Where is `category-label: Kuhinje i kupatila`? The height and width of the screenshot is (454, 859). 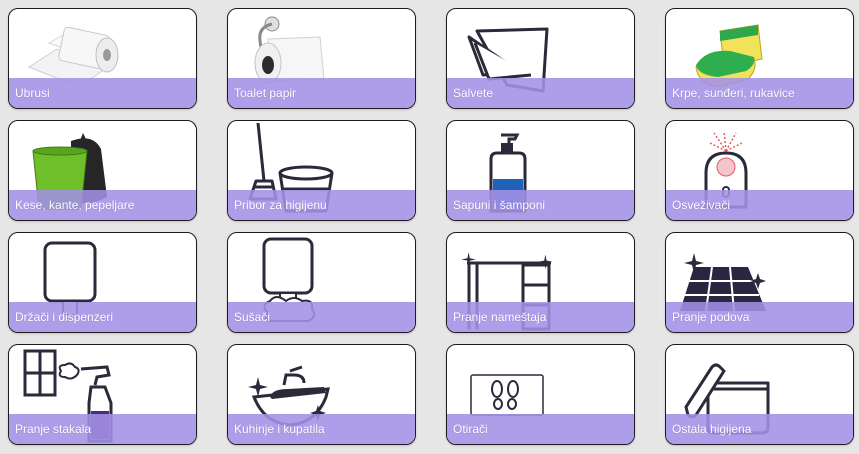
category-label: Kuhinje i kupatila is located at coordinates (279, 429).